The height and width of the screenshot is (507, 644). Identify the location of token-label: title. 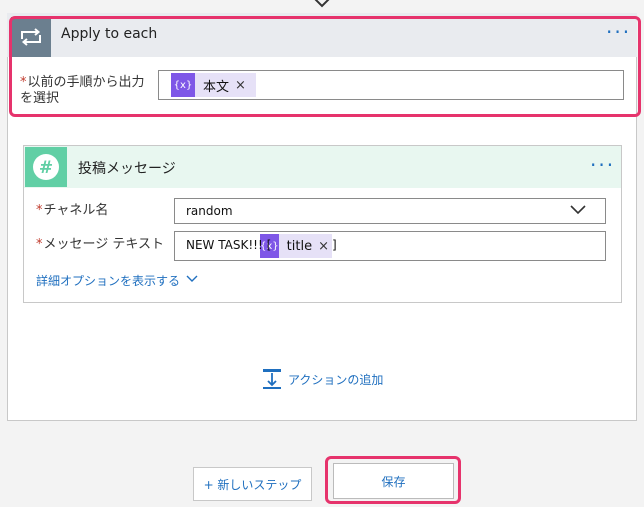
(299, 246).